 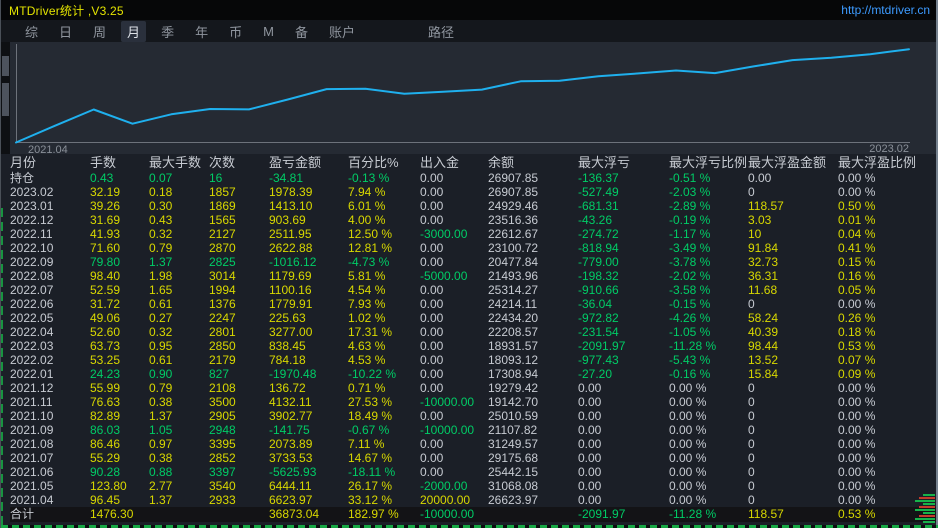 I want to click on value-cell: 0.32, so click(x=161, y=234).